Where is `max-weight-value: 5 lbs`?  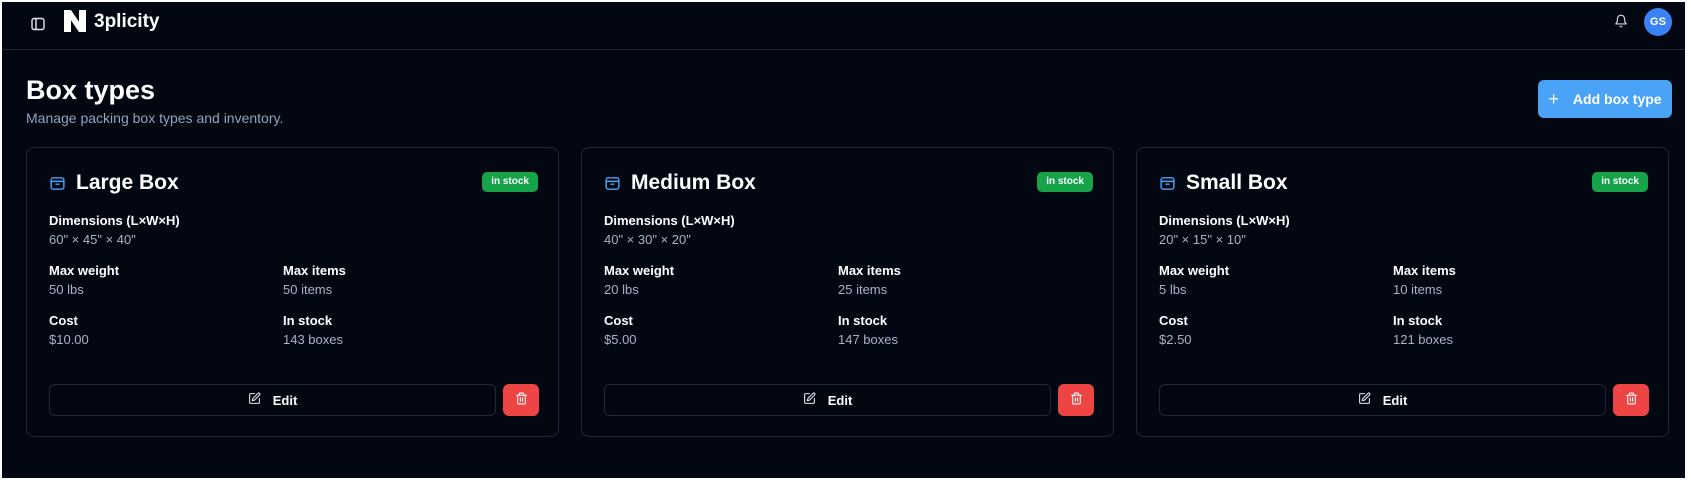 max-weight-value: 5 lbs is located at coordinates (1173, 289).